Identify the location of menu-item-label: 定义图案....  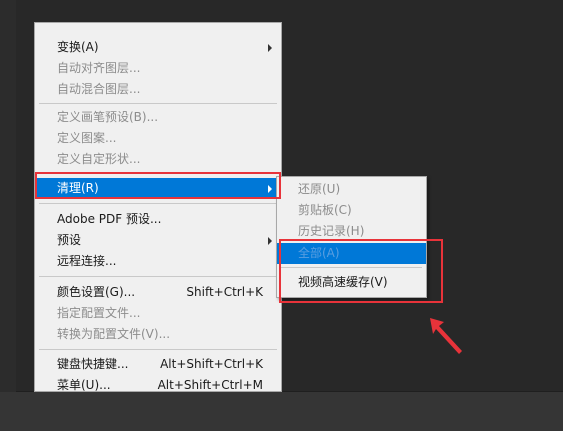
(87, 138).